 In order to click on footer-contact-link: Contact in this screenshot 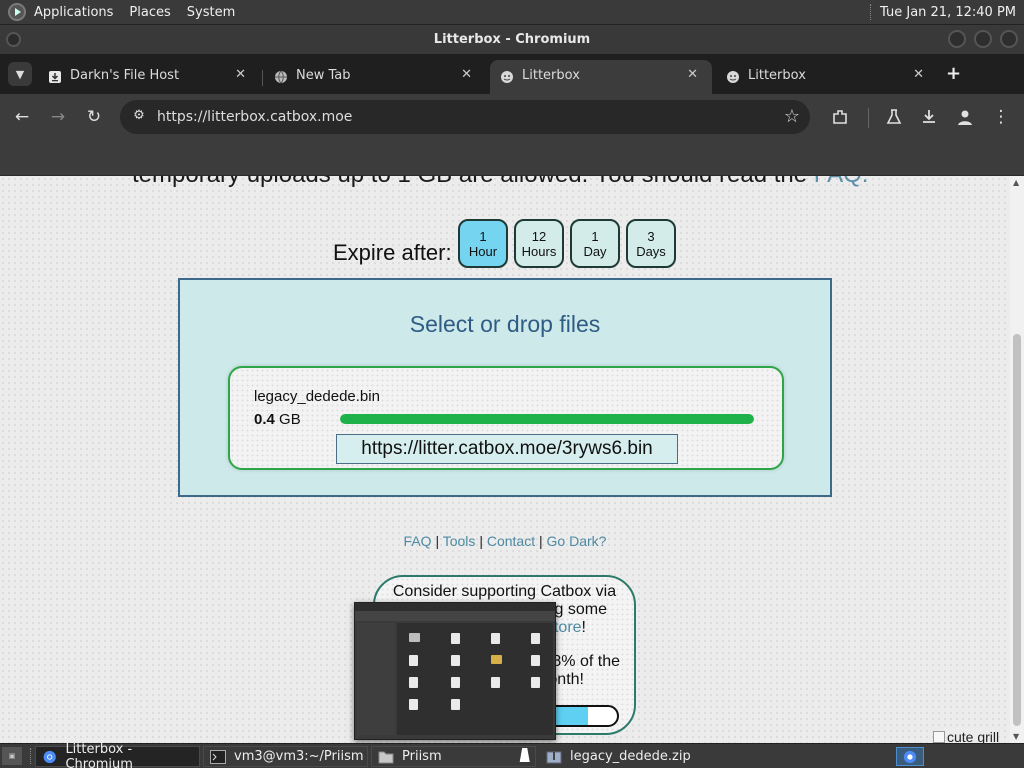, I will do `click(511, 541)`.